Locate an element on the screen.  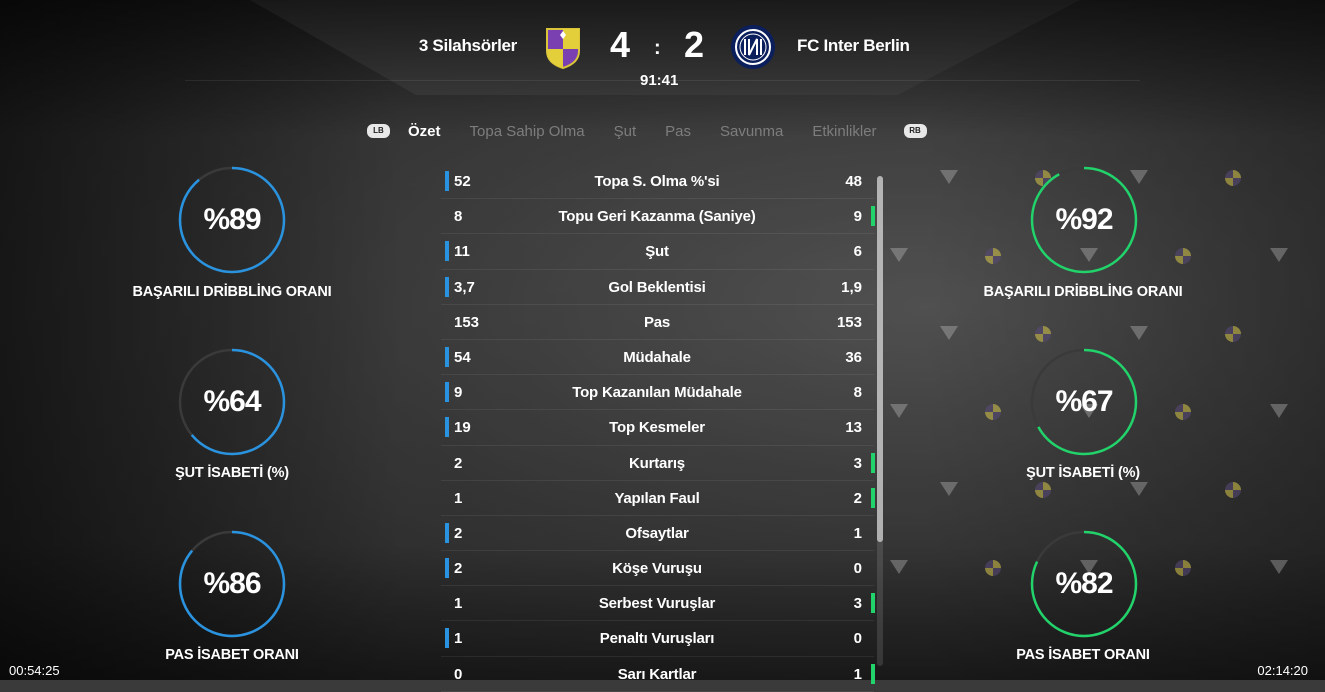
stats-row: 2 Ofsaytlar 1 is located at coordinates (657, 534).